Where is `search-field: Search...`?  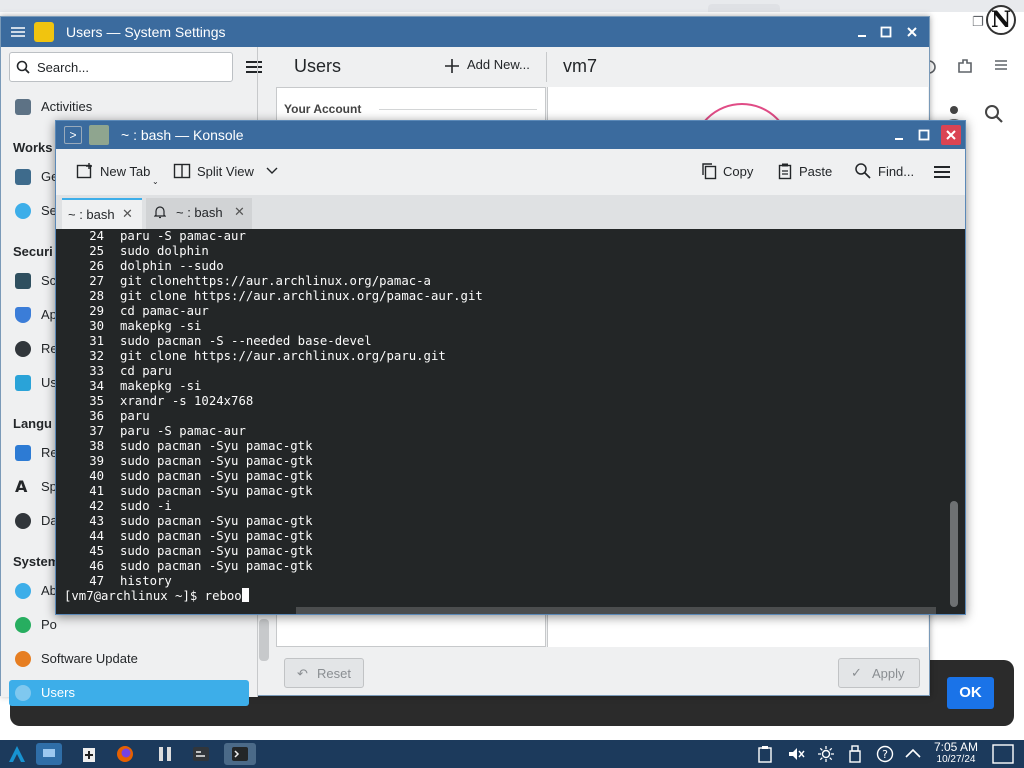 search-field: Search... is located at coordinates (121, 67).